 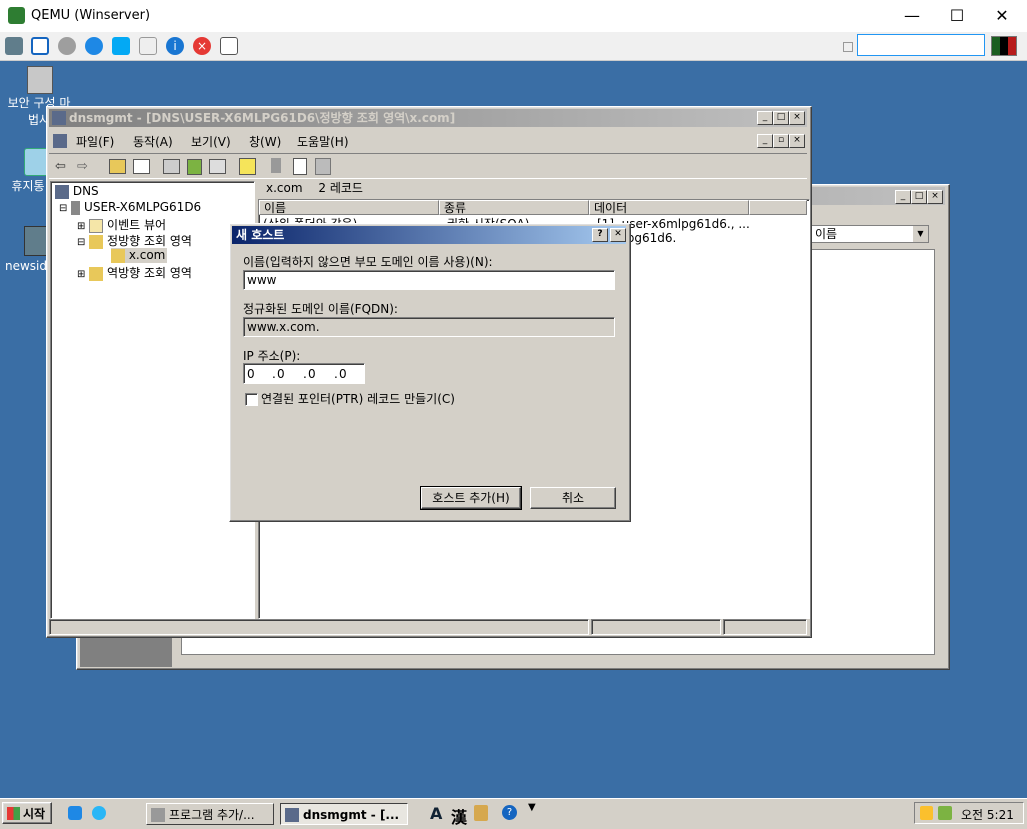 I want to click on column-header-type: 종류, so click(x=514, y=207).